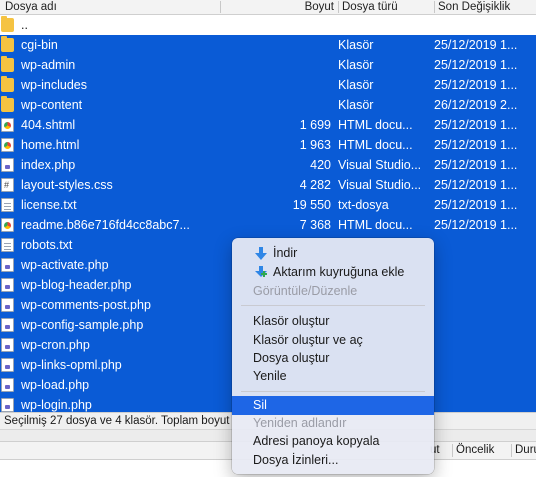 The width and height of the screenshot is (536, 477). I want to click on column-type-header: Dosya türü, so click(387, 7).